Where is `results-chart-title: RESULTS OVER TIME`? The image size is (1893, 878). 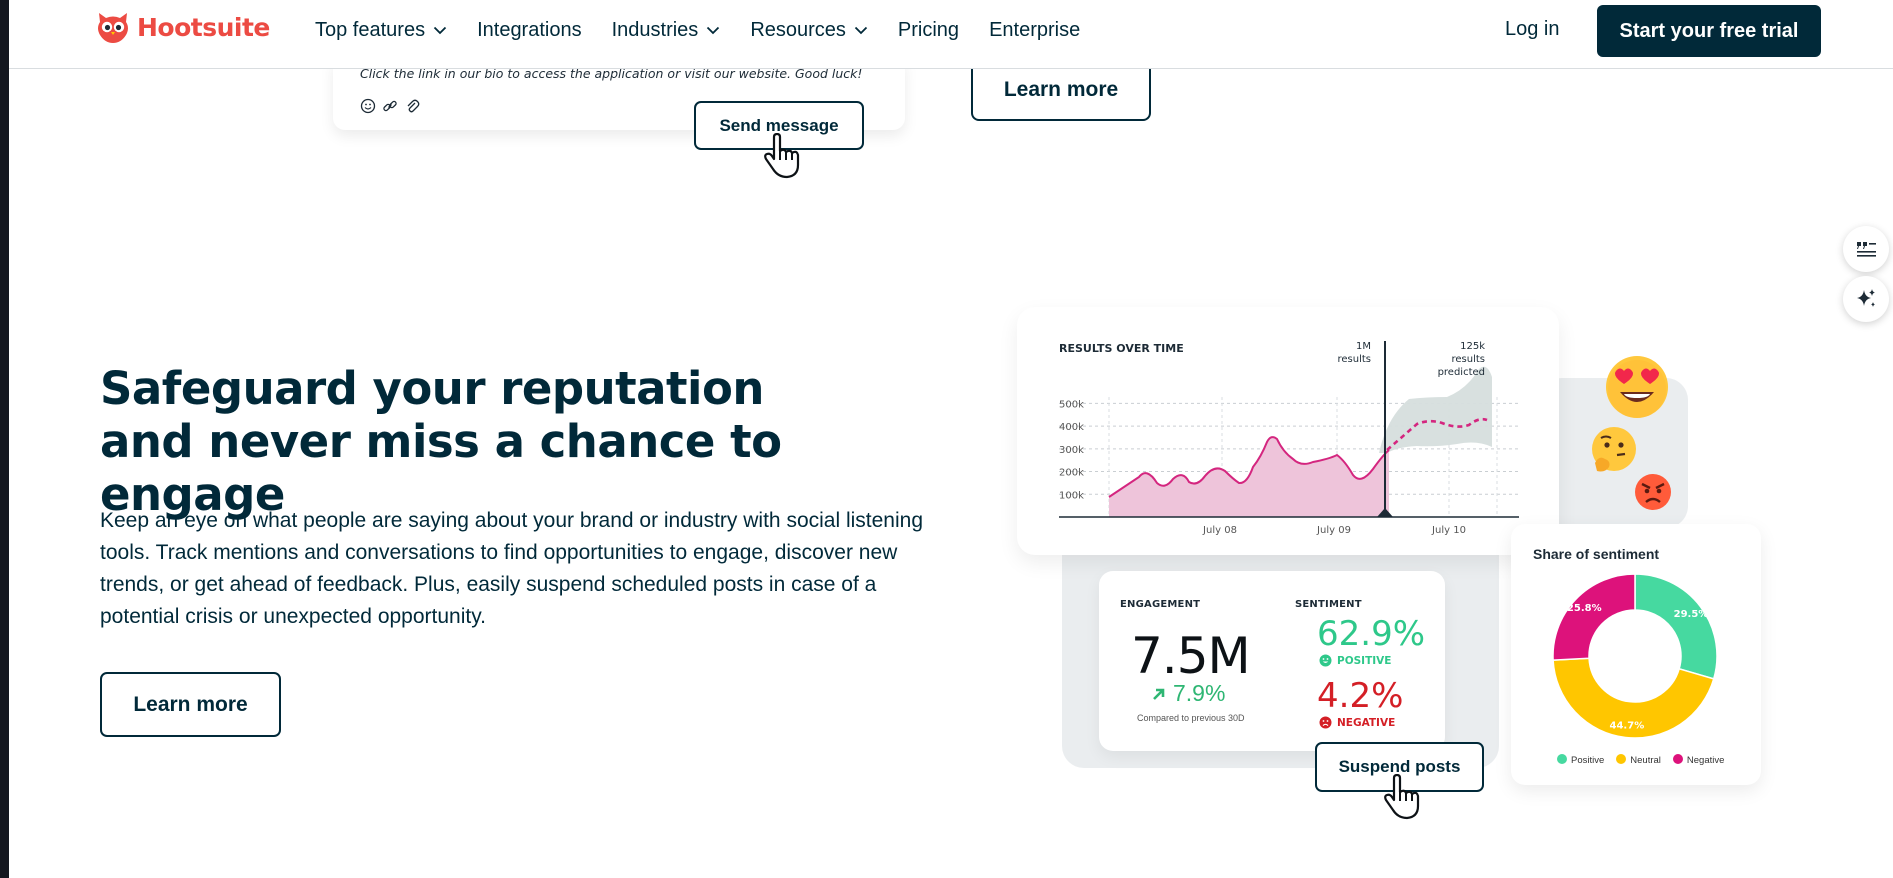
results-chart-title: RESULTS OVER TIME is located at coordinates (1121, 348).